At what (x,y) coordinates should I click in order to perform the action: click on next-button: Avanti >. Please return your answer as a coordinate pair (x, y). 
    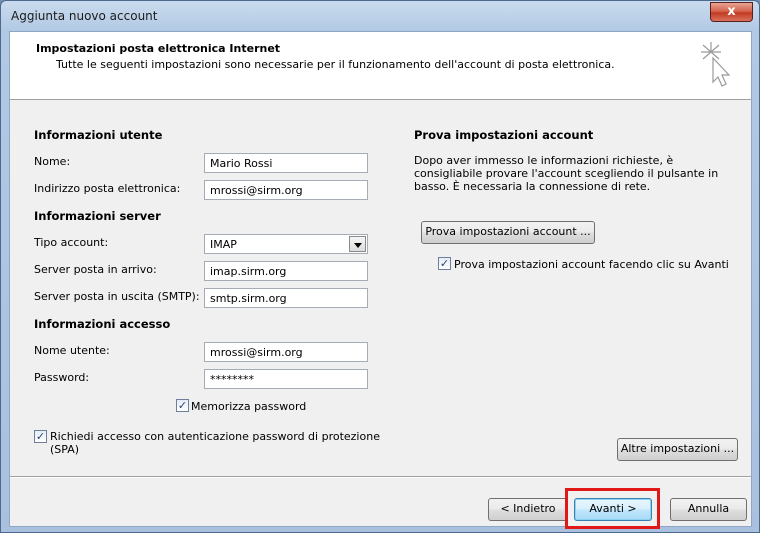
    Looking at the image, I should click on (613, 509).